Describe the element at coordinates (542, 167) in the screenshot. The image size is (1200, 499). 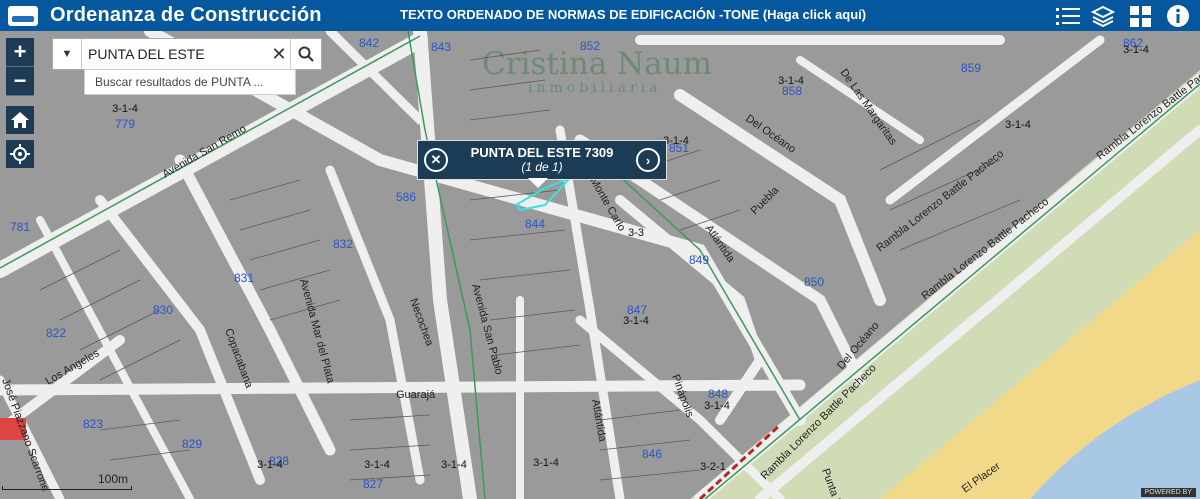
I see `popup-count: (1 de 1)` at that location.